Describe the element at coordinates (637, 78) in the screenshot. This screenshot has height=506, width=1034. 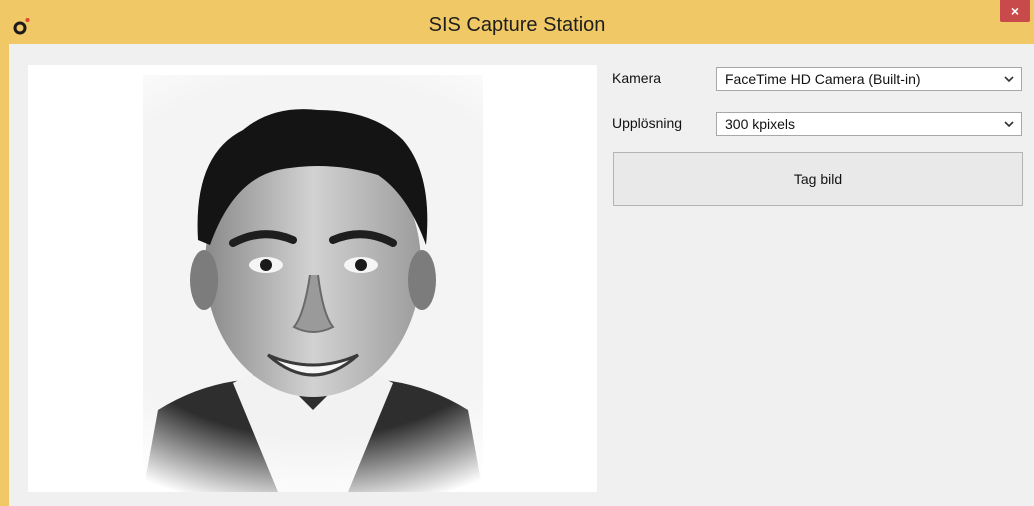
I see `camera-label: Kamera` at that location.